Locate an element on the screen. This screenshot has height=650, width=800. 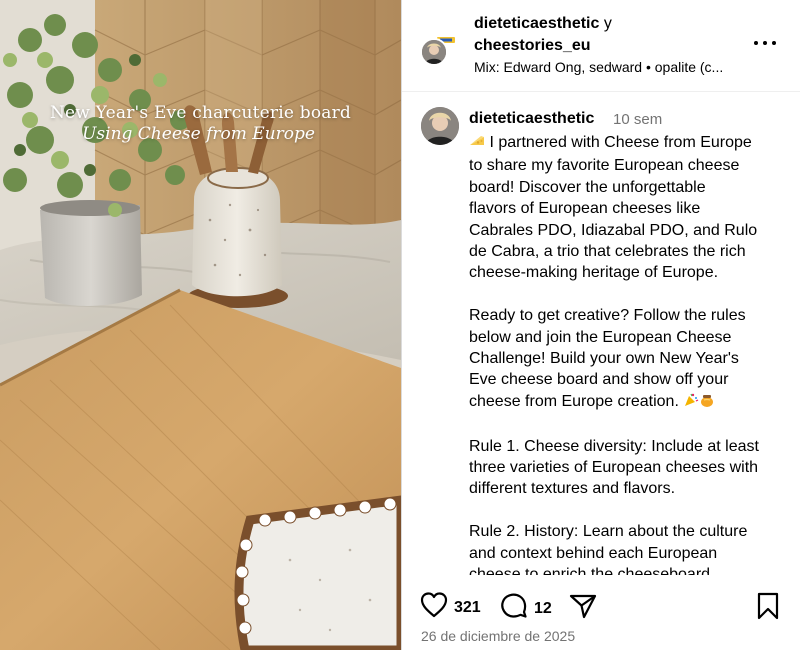
comment-count: 12 is located at coordinates (543, 609).